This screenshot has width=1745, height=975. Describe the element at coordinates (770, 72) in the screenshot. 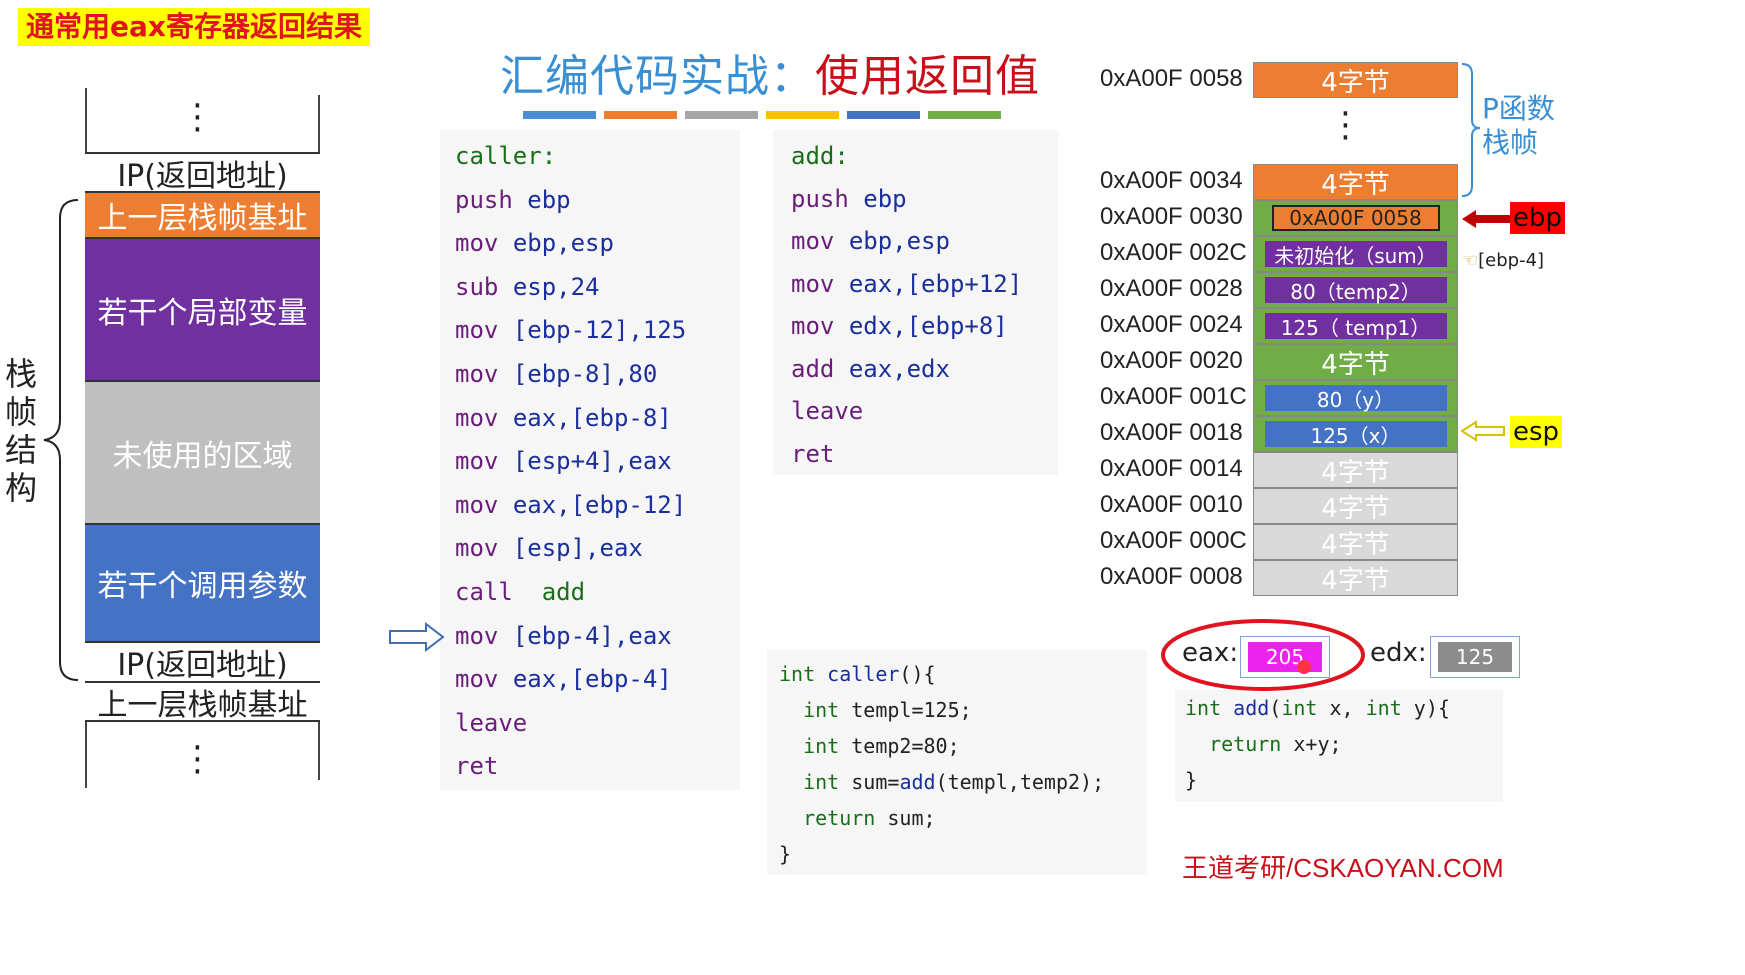

I see `page-title: 汇编代码实战：使用返回值` at that location.